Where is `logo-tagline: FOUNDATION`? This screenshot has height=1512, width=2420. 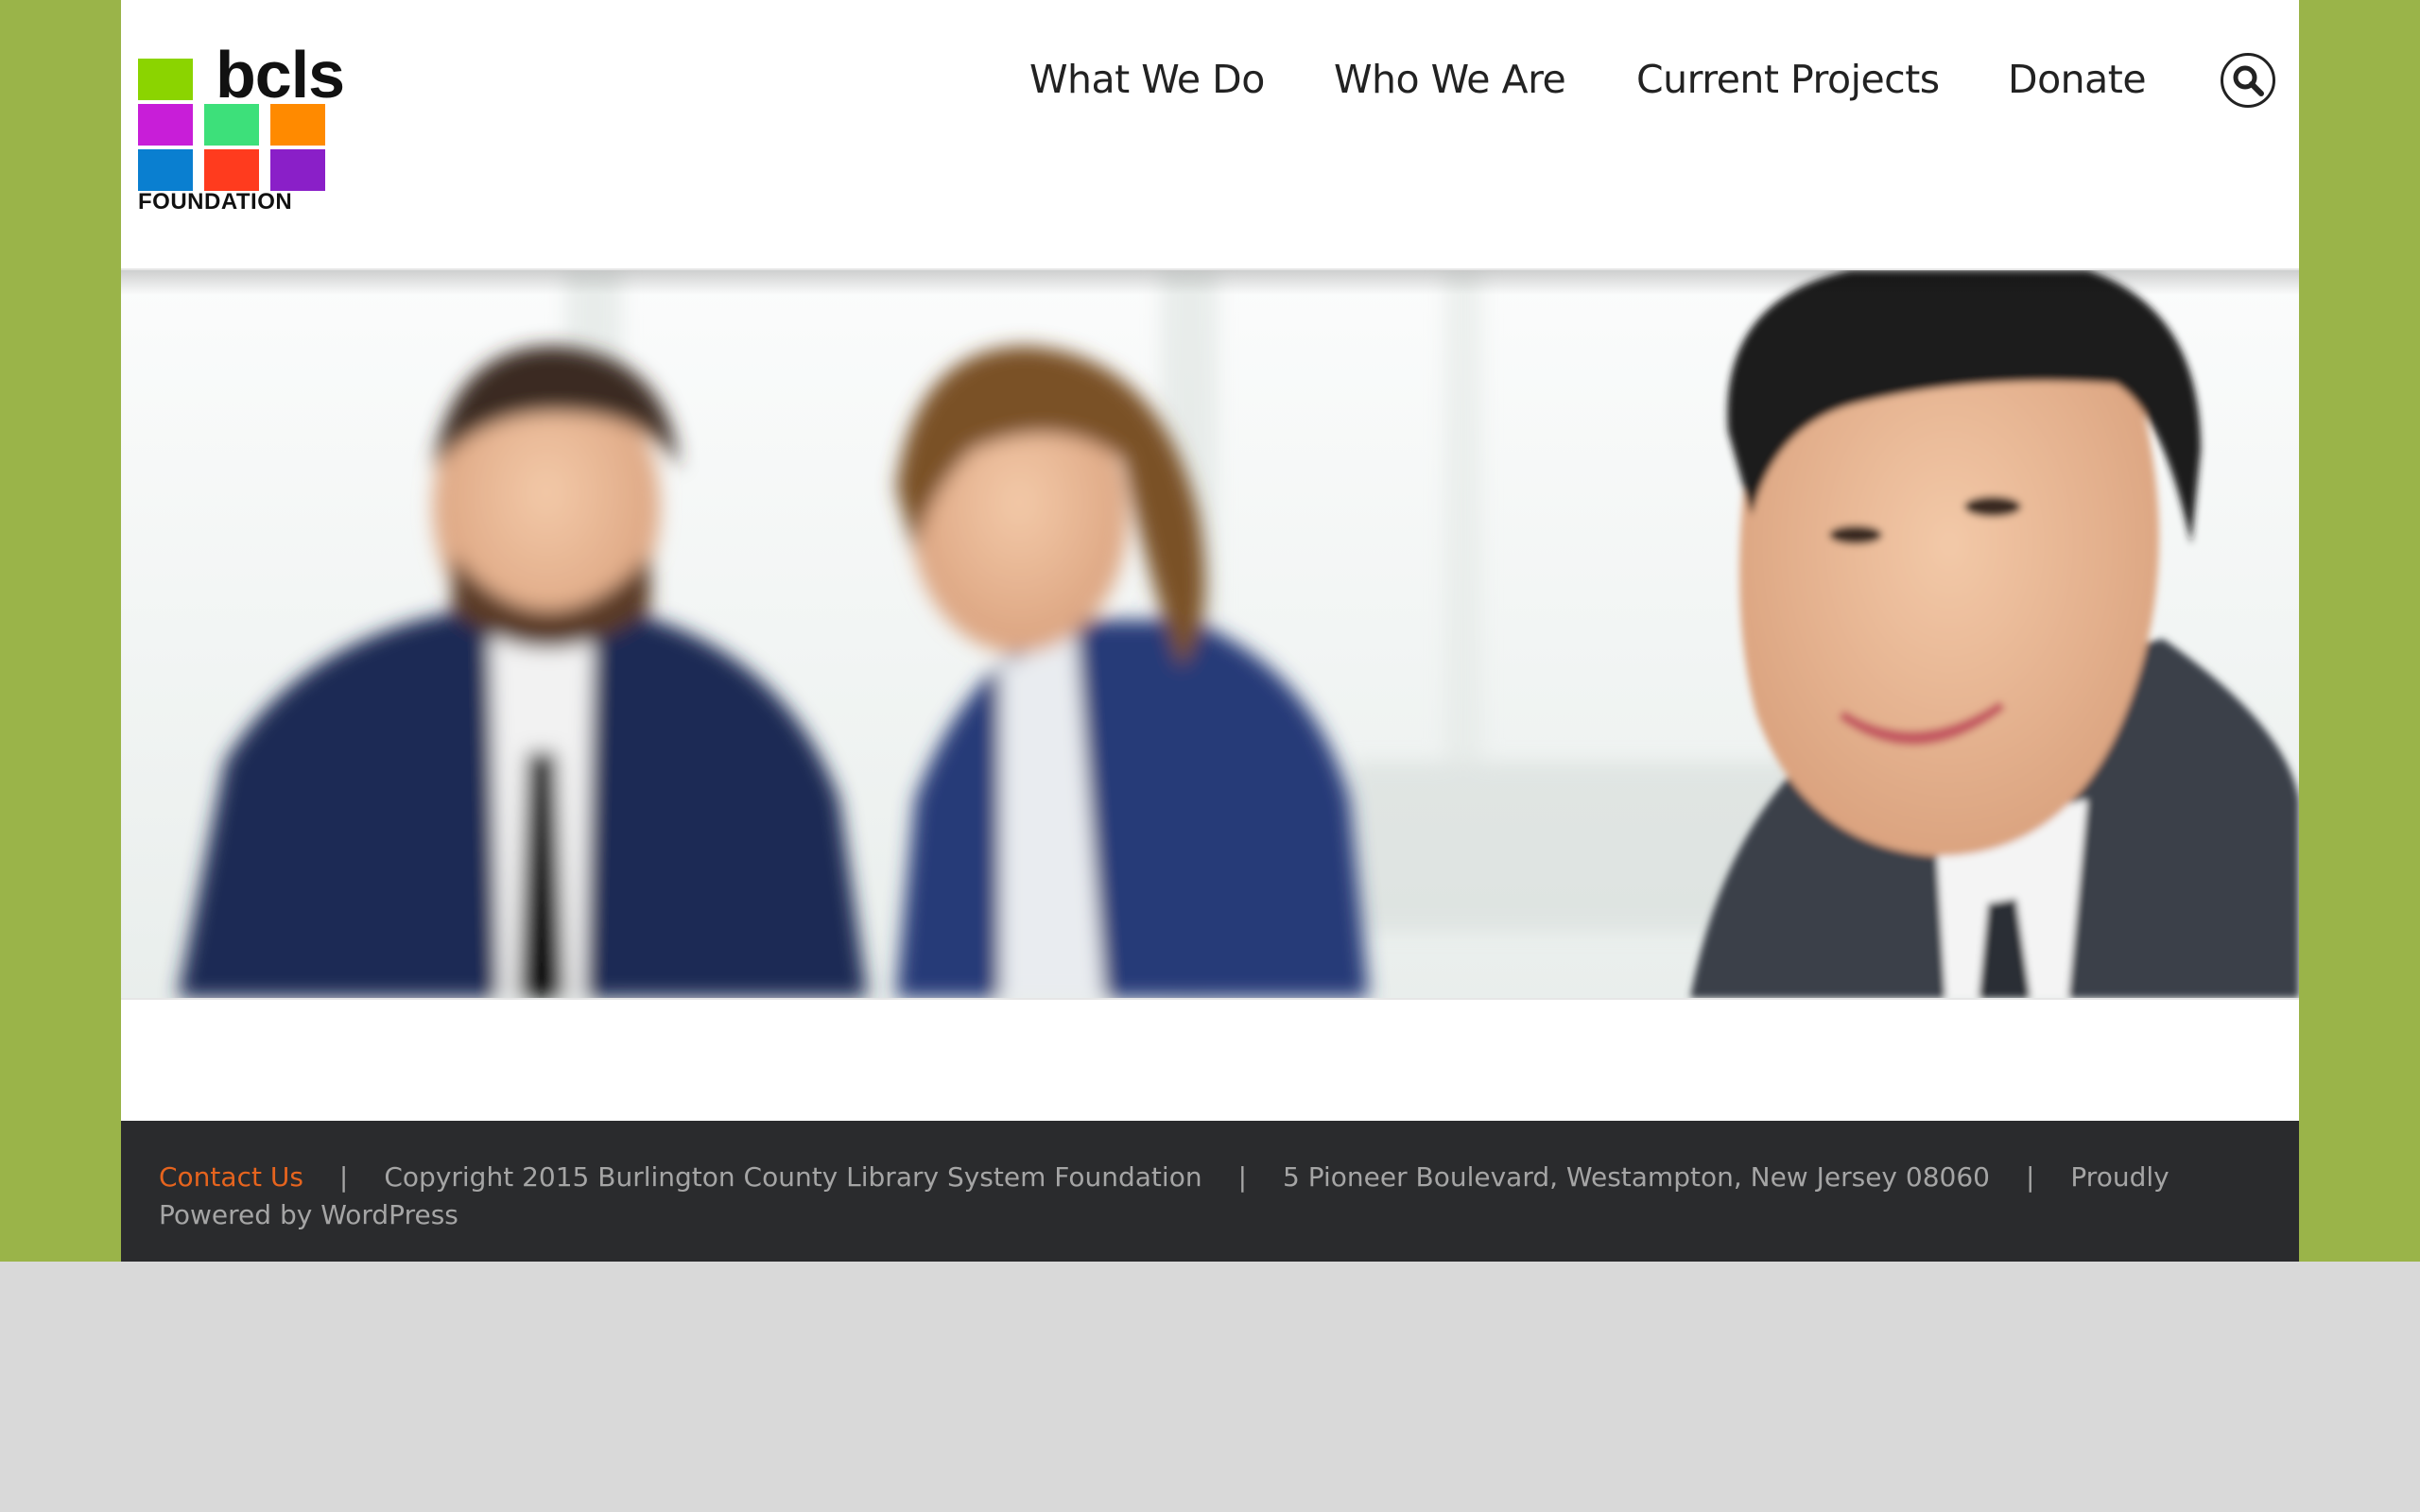 logo-tagline: FOUNDATION is located at coordinates (215, 202).